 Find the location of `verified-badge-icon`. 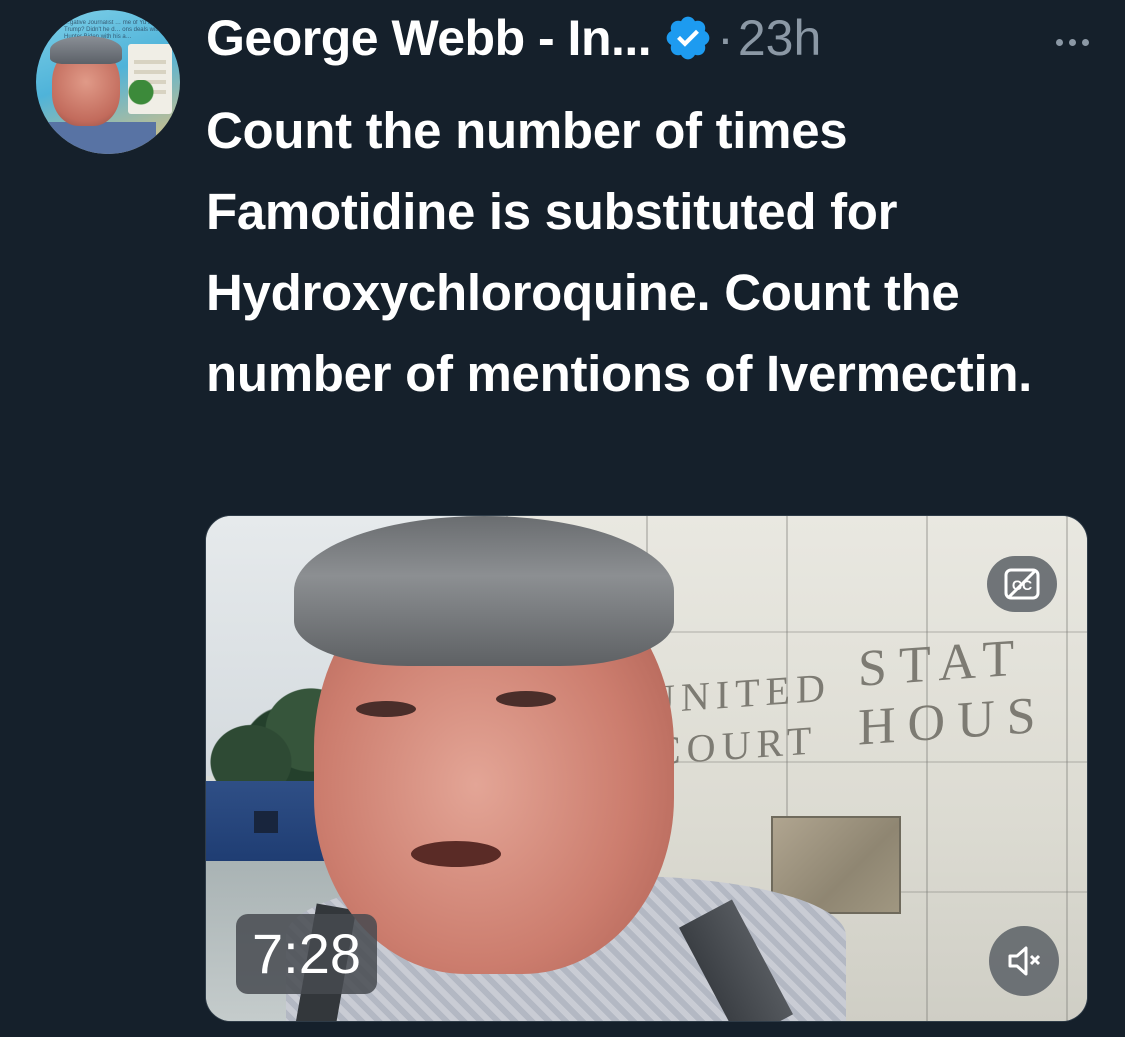

verified-badge-icon is located at coordinates (688, 38).